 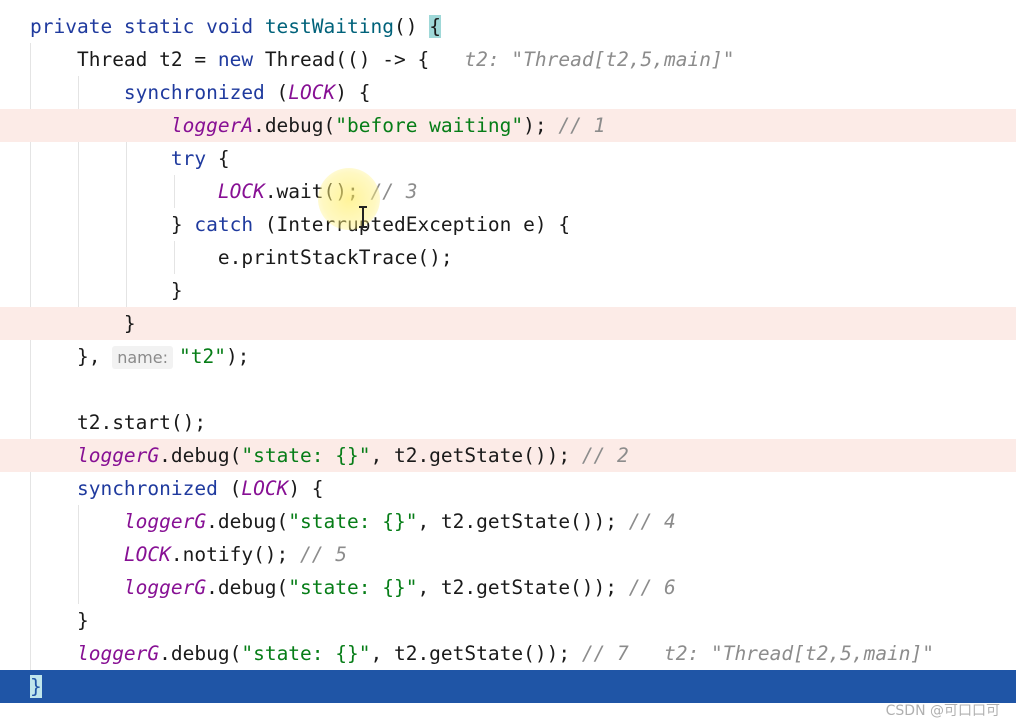 I want to click on method-name: testWaiting, so click(x=329, y=26).